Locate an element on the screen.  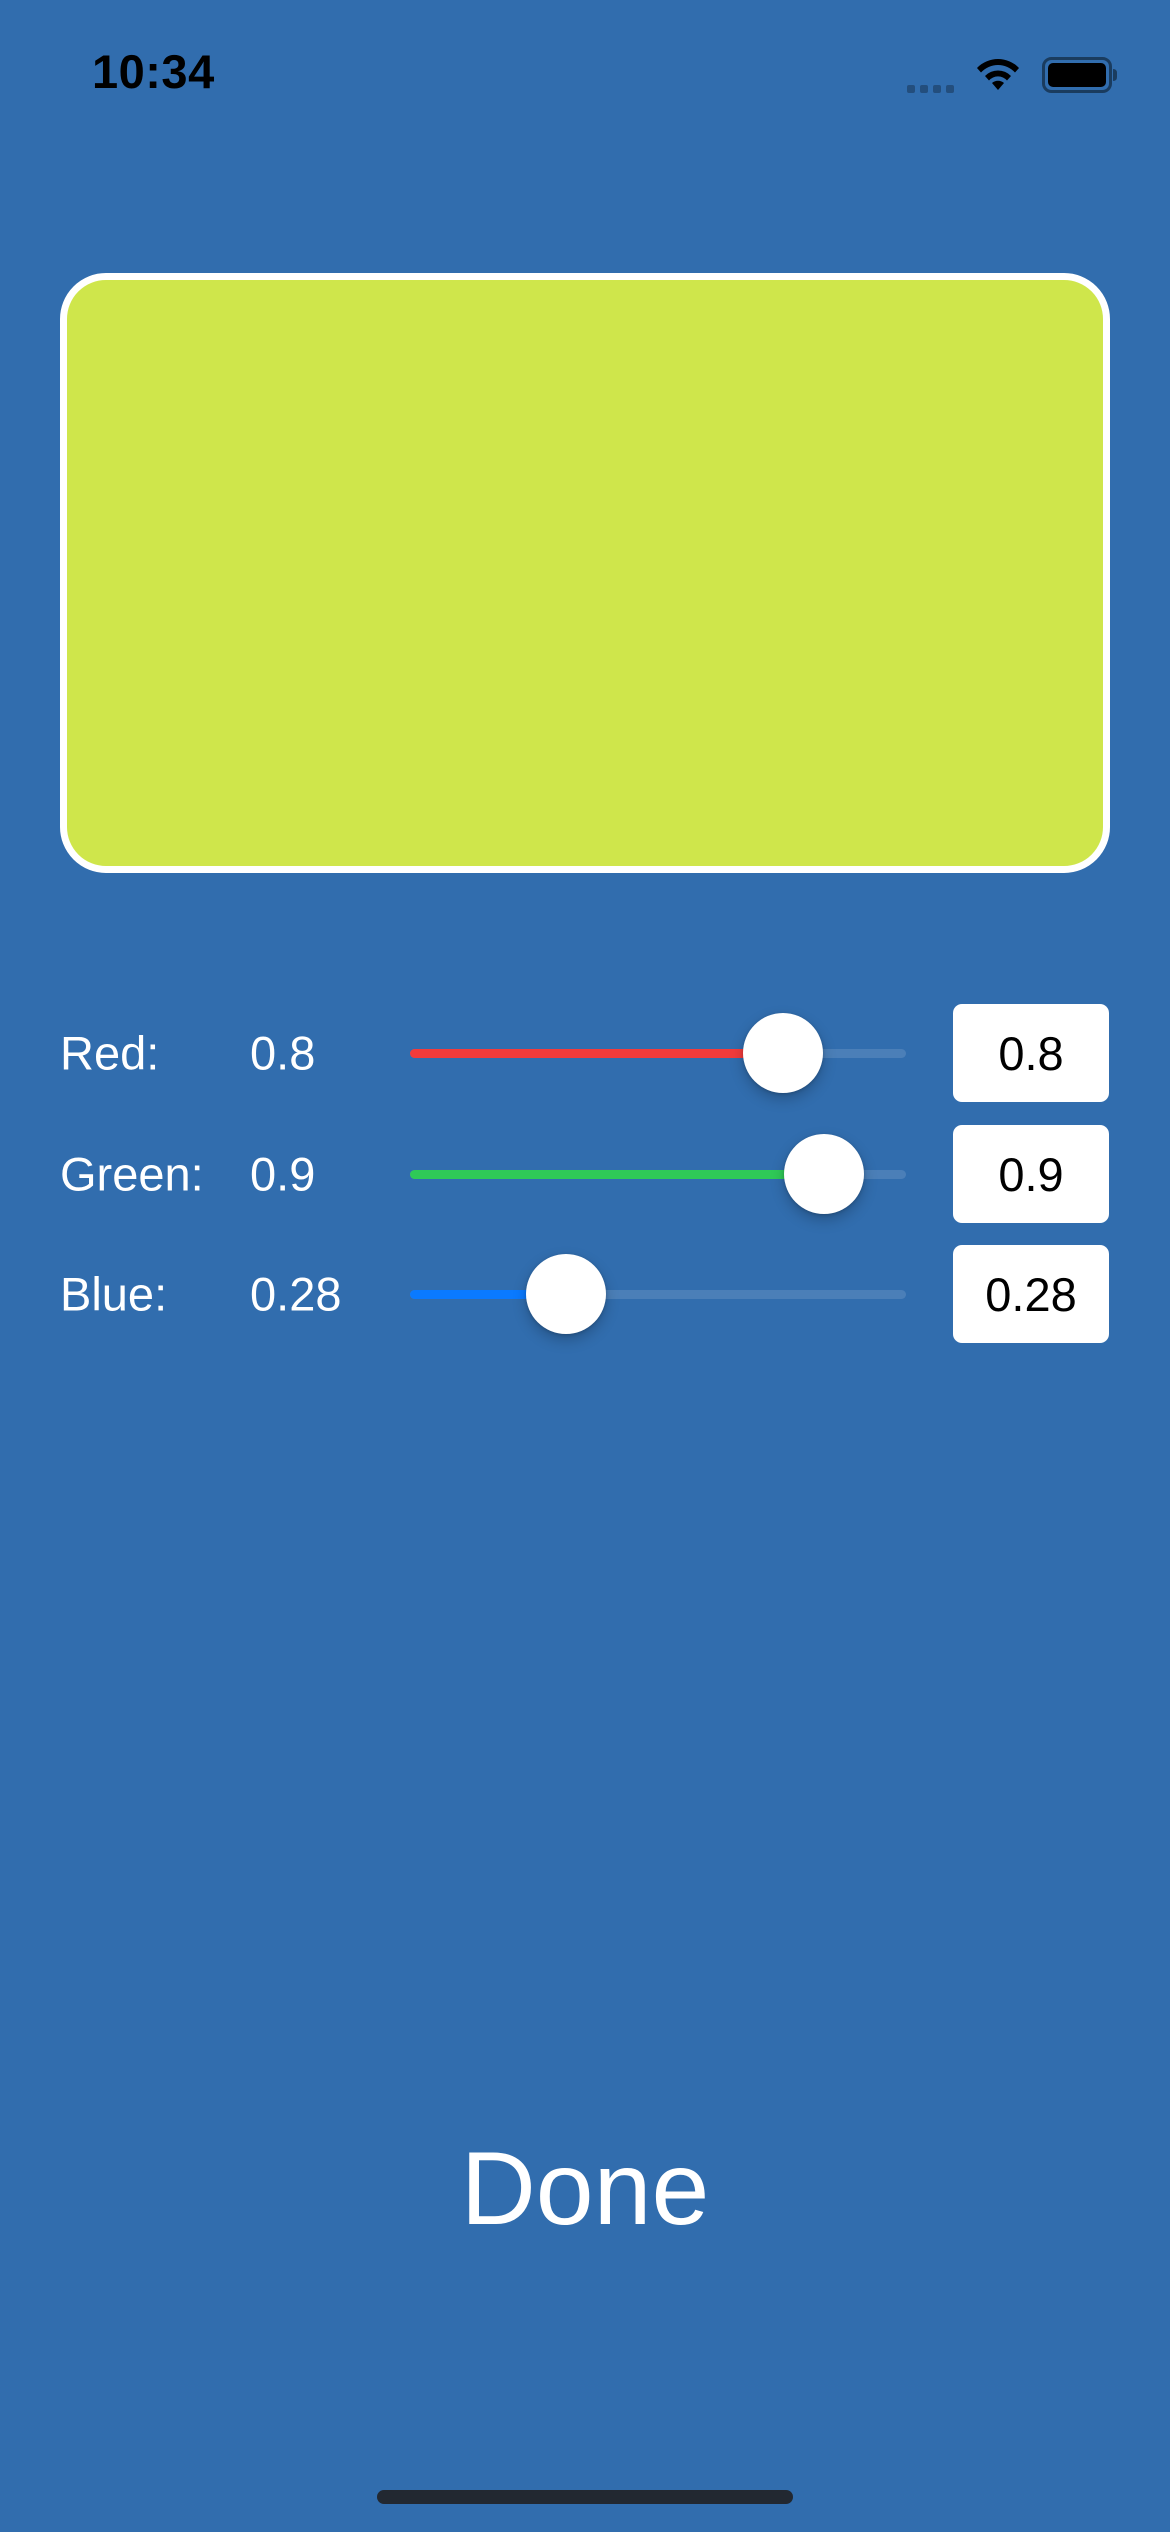
red-label: Red: is located at coordinates (110, 1053).